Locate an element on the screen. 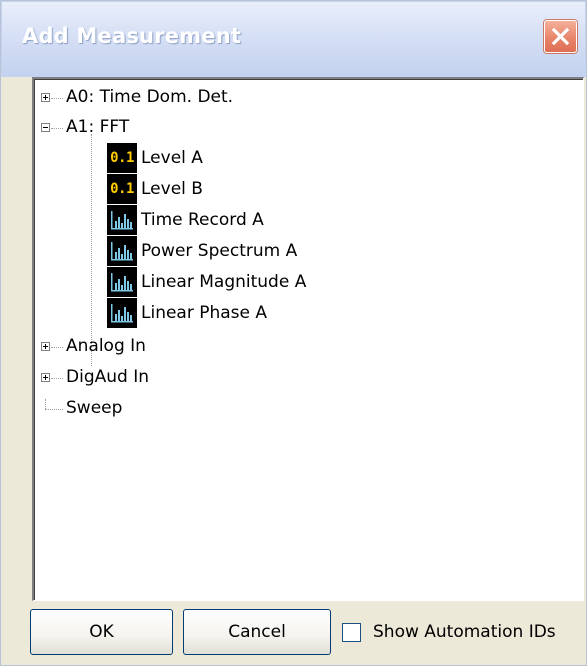 This screenshot has width=587, height=666. collapse-icon is located at coordinates (45, 127).